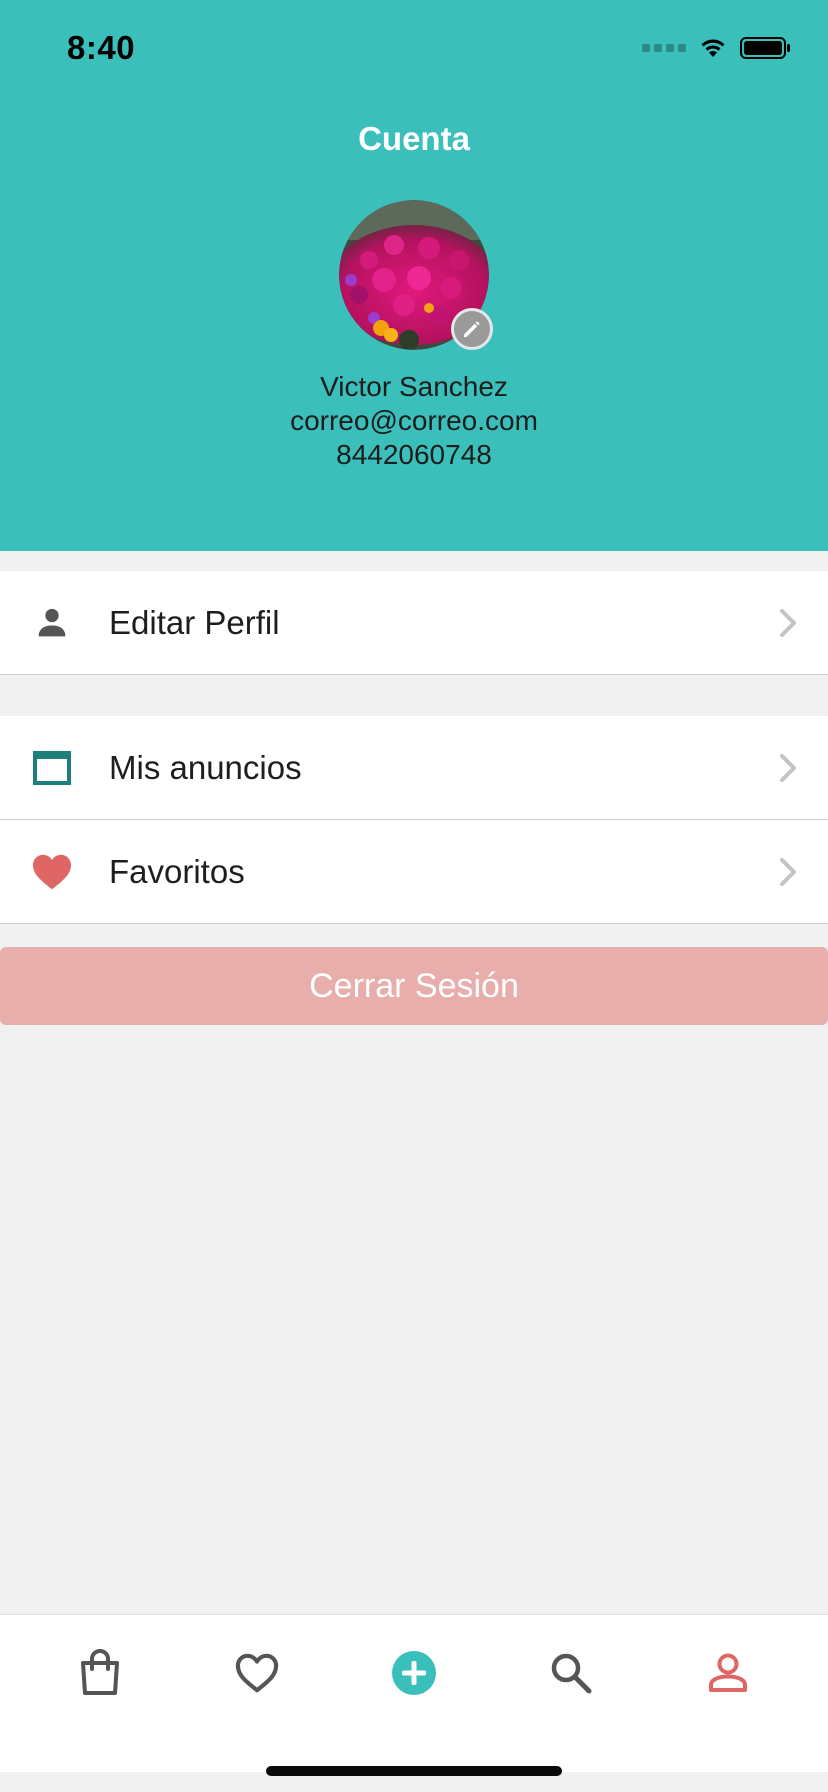 The width and height of the screenshot is (828, 1792). I want to click on profile-menu-group: Editar Perfil, so click(414, 623).